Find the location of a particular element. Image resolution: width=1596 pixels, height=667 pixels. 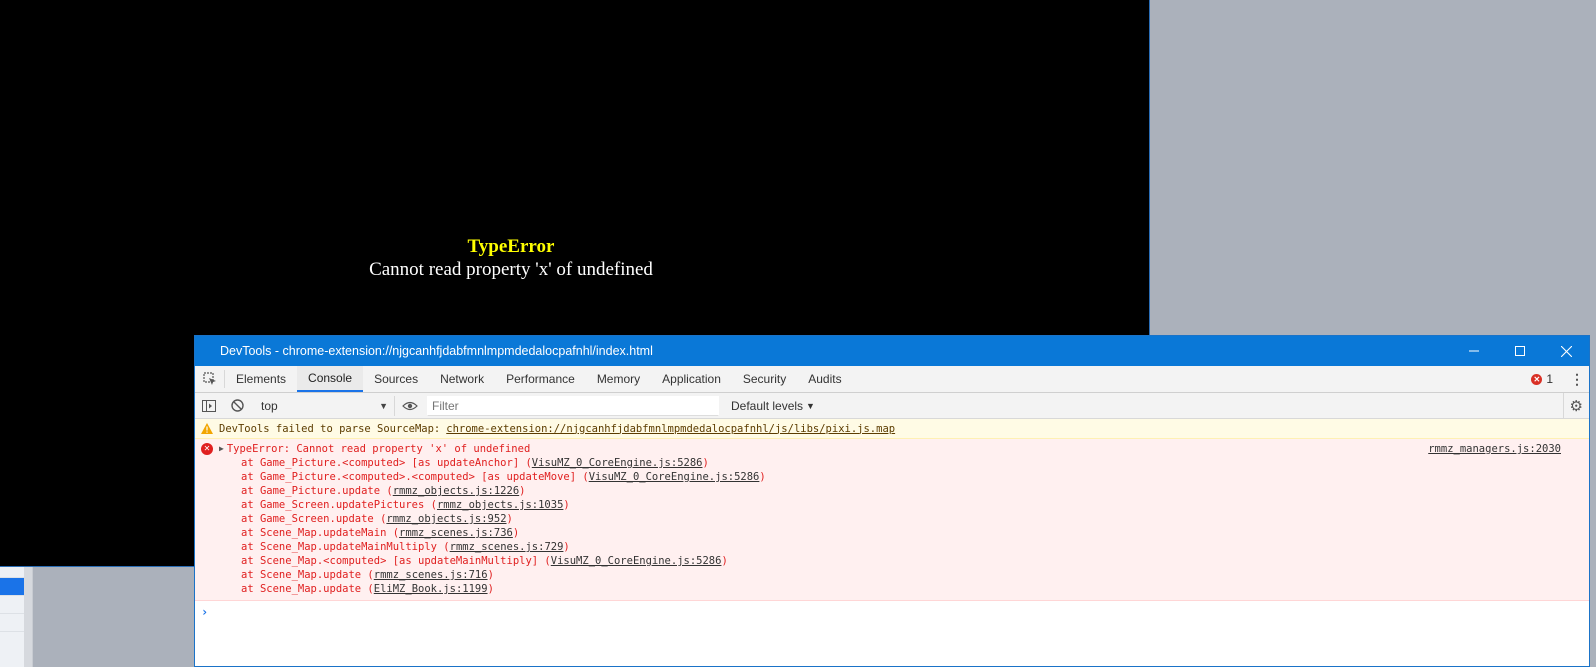

error-count-badge: ✕ 1 is located at coordinates (1542, 379).